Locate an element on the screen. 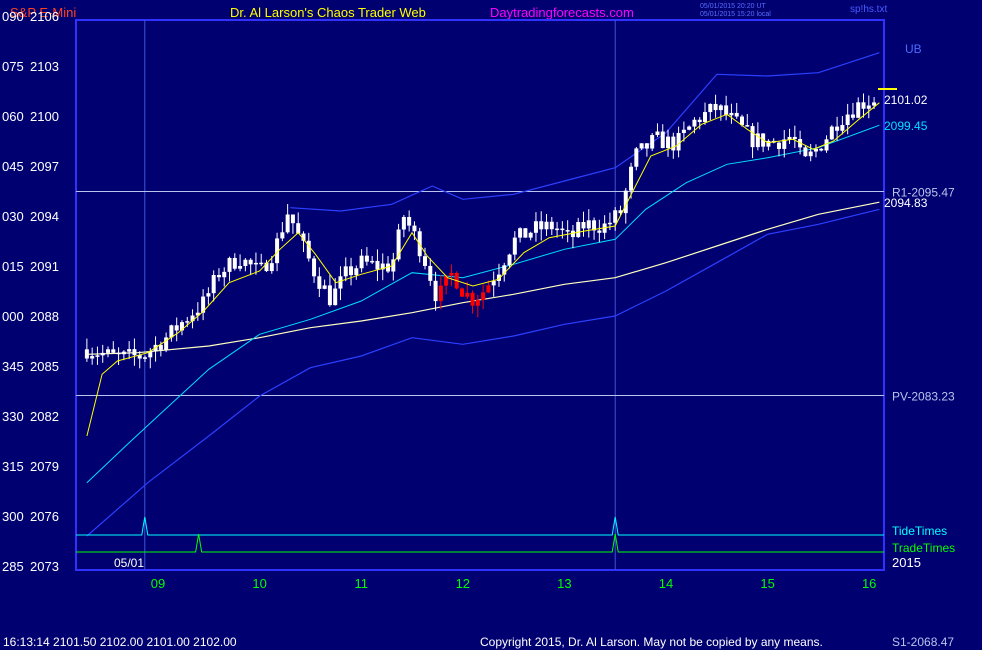 The image size is (982, 650). y-tick-label: 2079 is located at coordinates (44, 466).